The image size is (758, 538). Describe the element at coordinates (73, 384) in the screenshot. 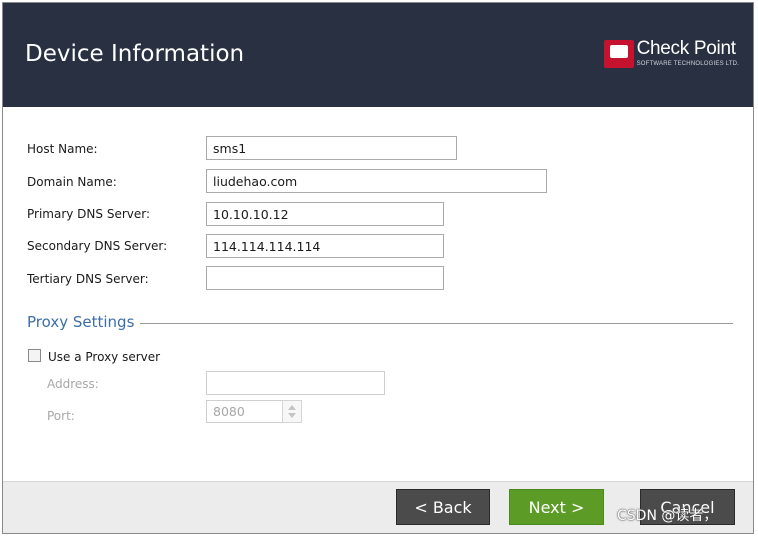

I see `proxy-address-label: Address:` at that location.